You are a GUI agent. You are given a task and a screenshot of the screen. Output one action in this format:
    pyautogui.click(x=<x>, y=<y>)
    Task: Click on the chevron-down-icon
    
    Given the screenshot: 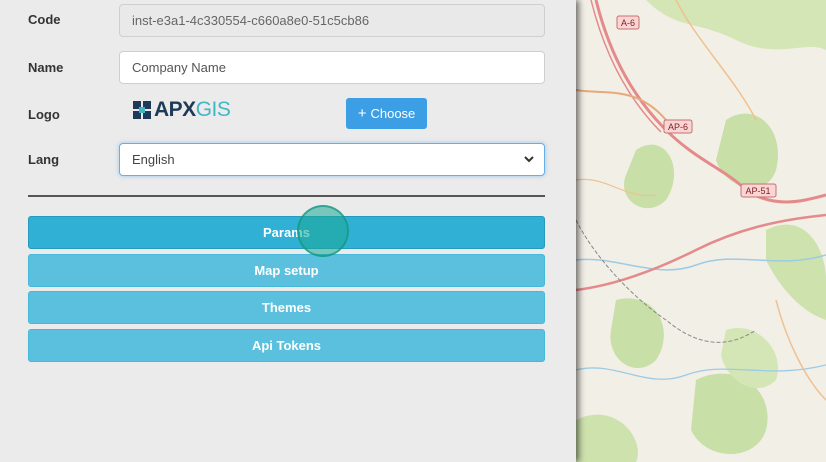 What is the action you would take?
    pyautogui.click(x=529, y=159)
    